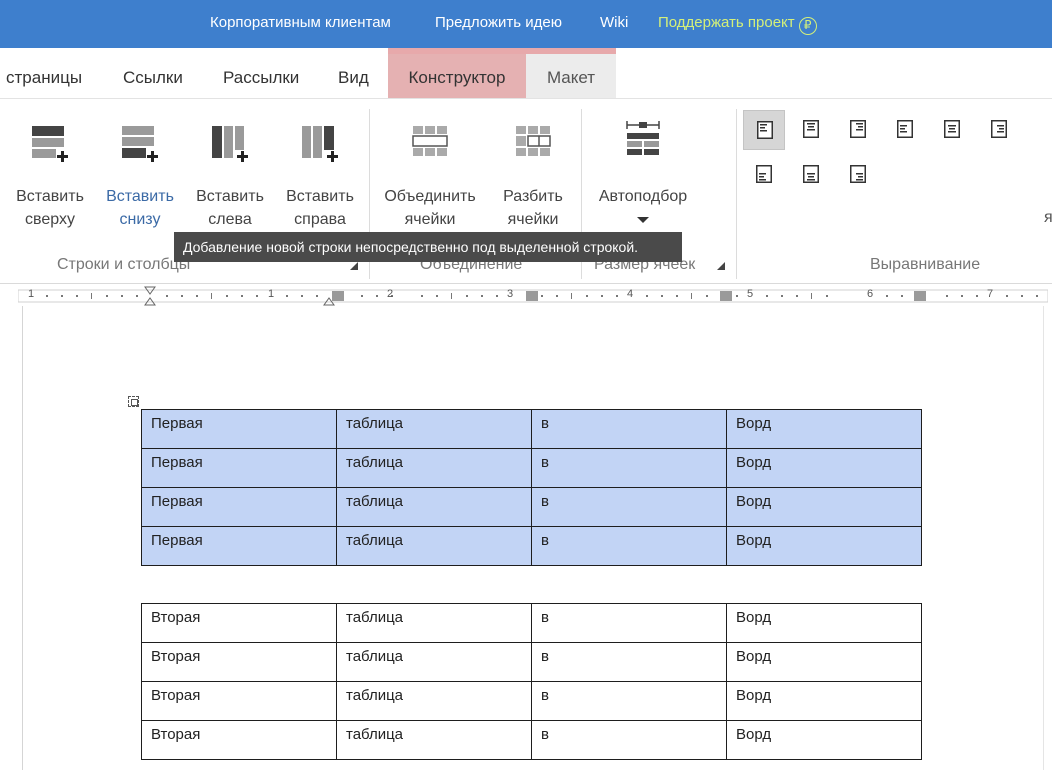 This screenshot has width=1052, height=770. I want to click on link-support-project: Поддержать проект ₽, so click(737, 24).